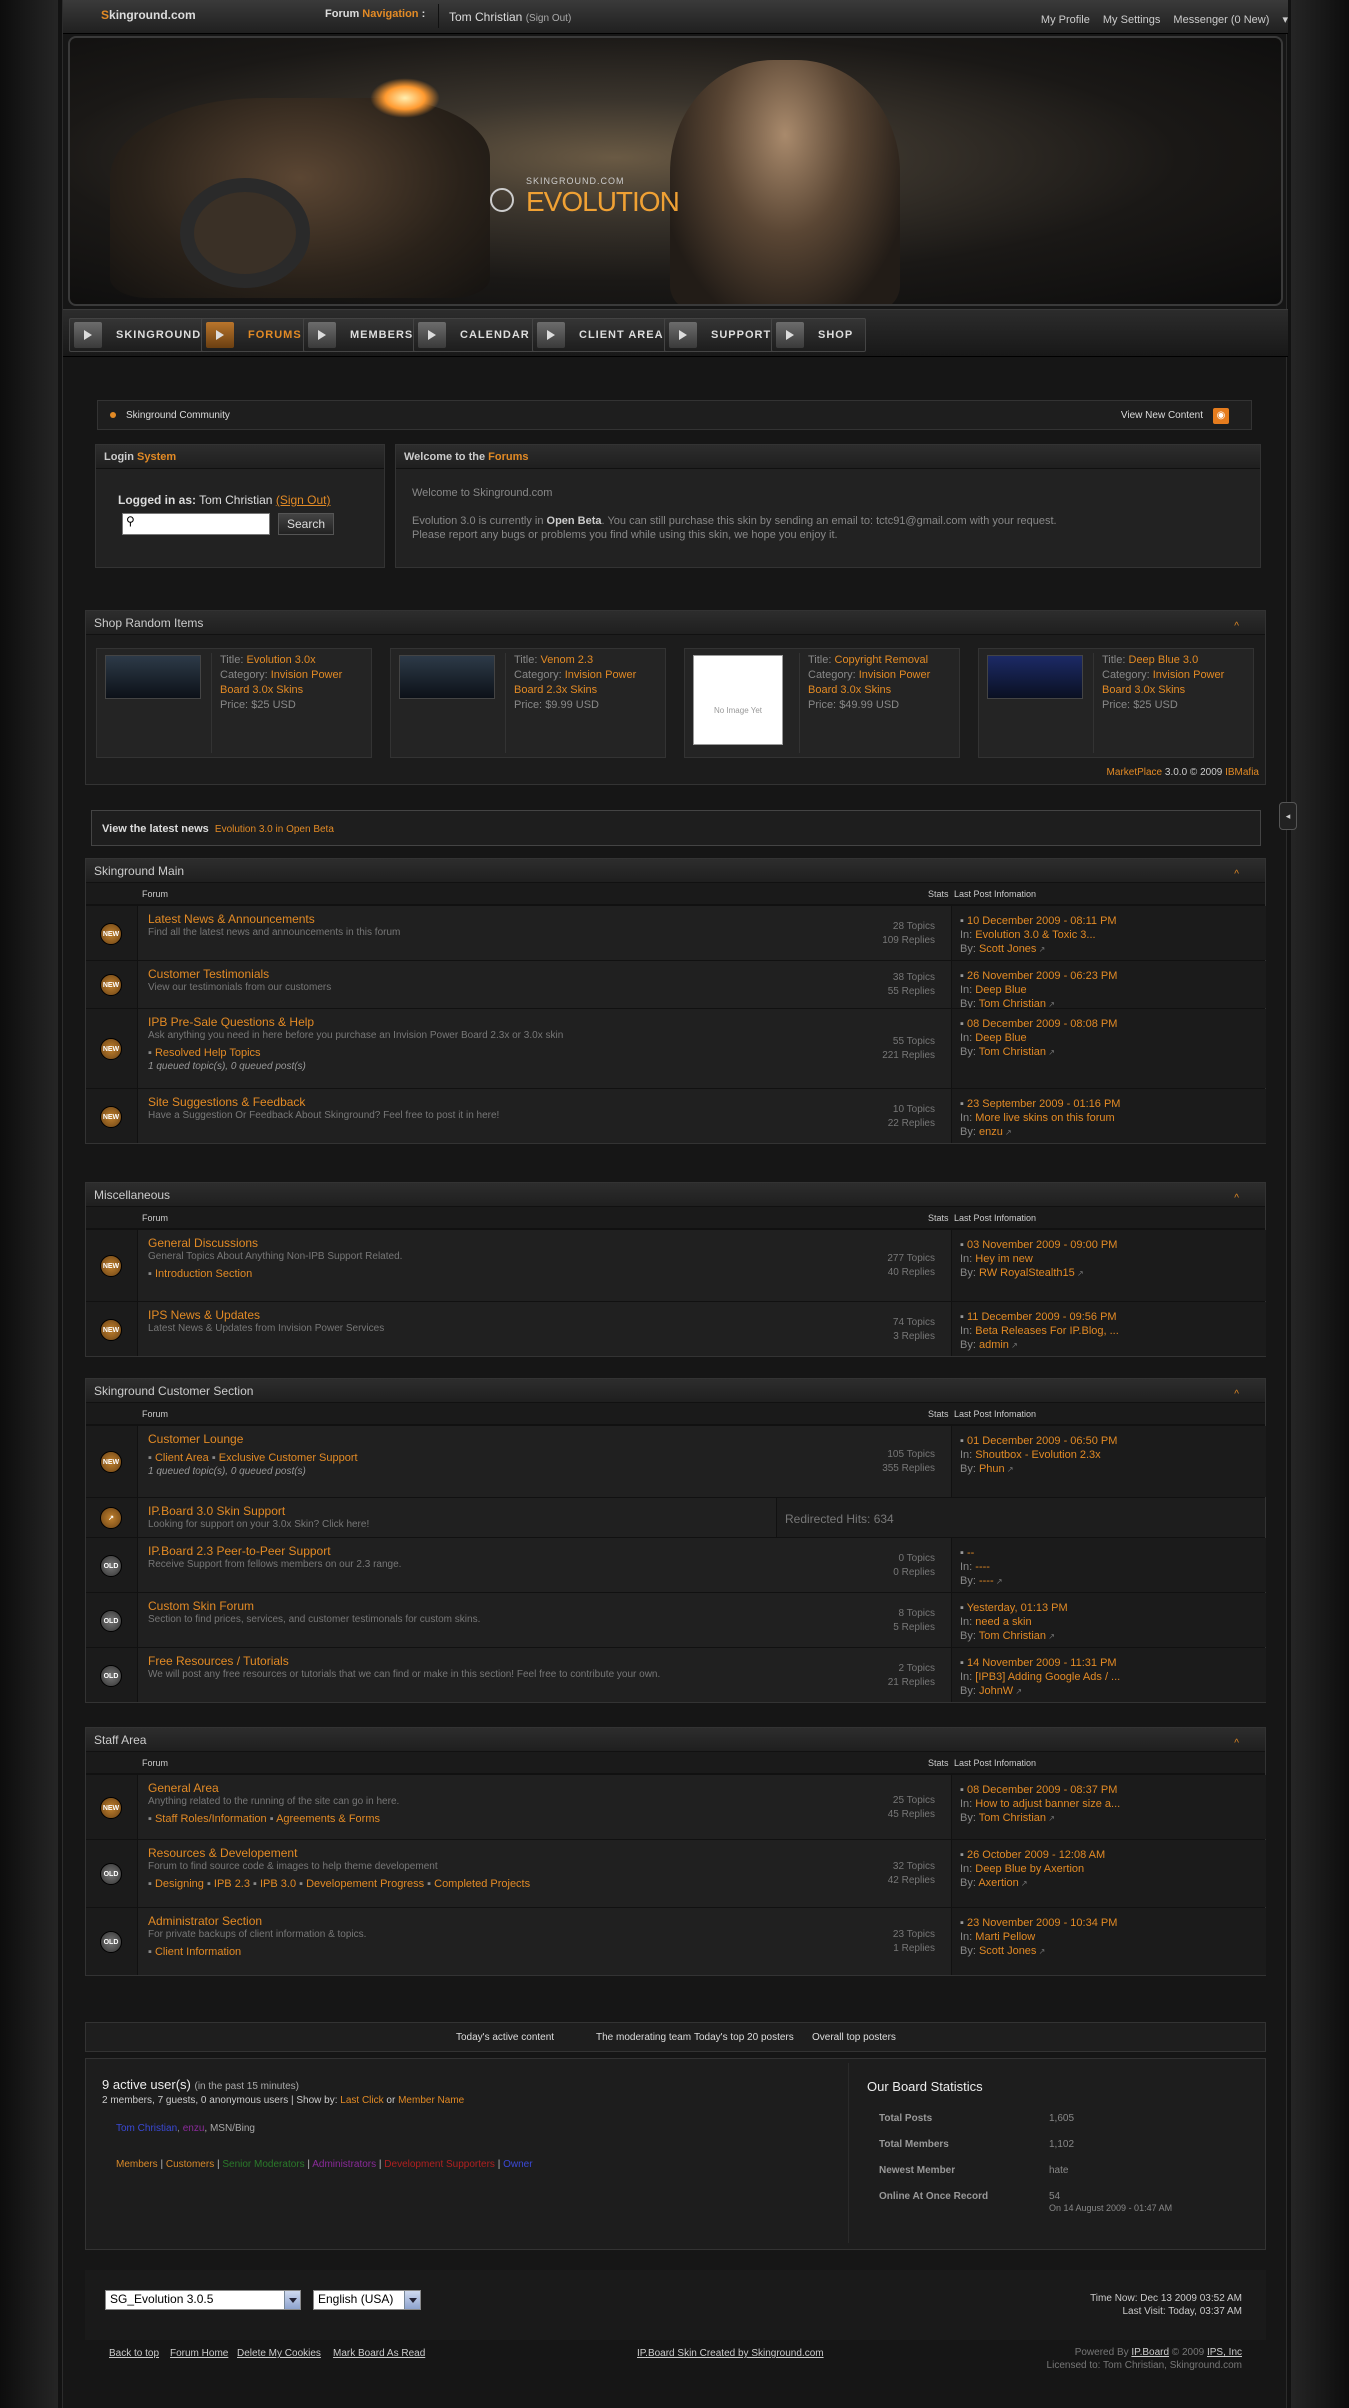  I want to click on login-sign-out-link: (Sign Out), so click(303, 500).